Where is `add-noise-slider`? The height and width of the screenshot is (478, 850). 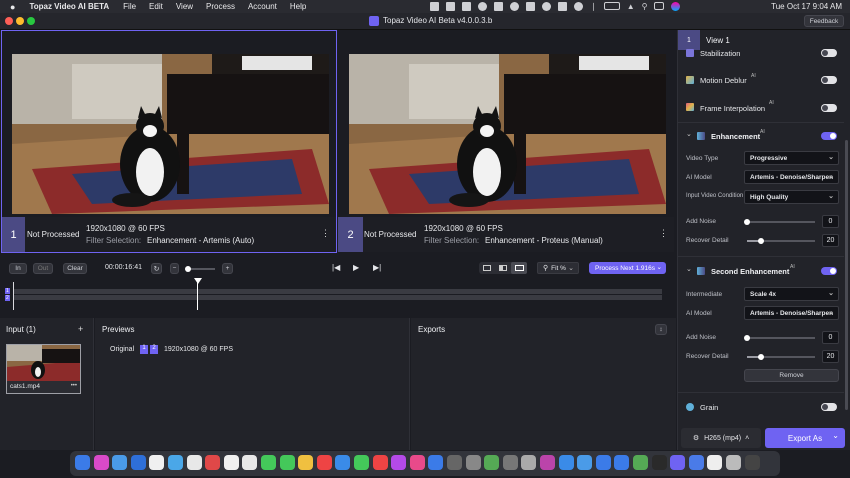 add-noise-slider is located at coordinates (779, 222).